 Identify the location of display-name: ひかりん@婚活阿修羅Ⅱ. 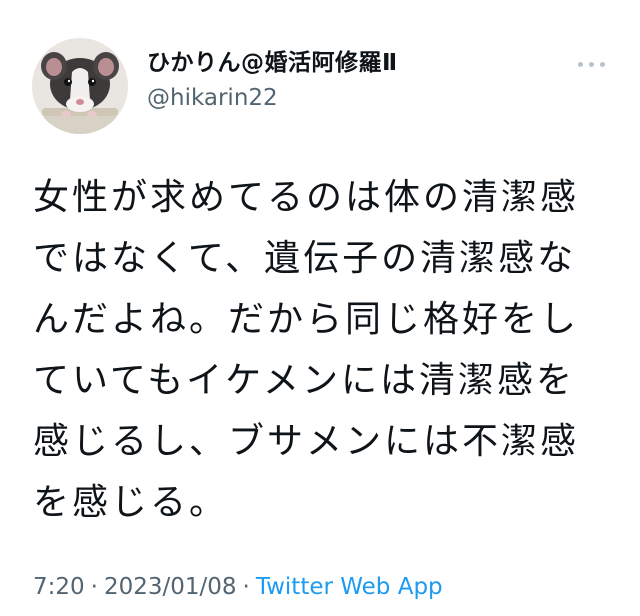
(272, 63).